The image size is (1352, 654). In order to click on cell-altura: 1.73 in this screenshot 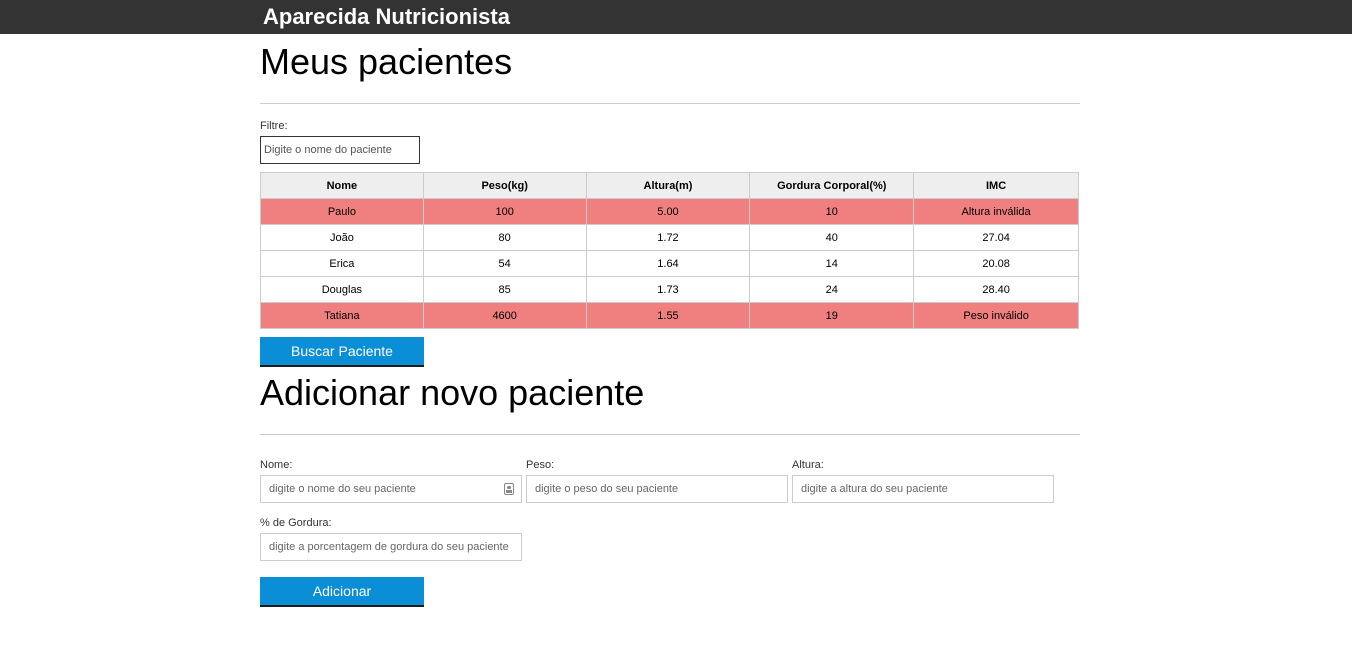, I will do `click(668, 289)`.